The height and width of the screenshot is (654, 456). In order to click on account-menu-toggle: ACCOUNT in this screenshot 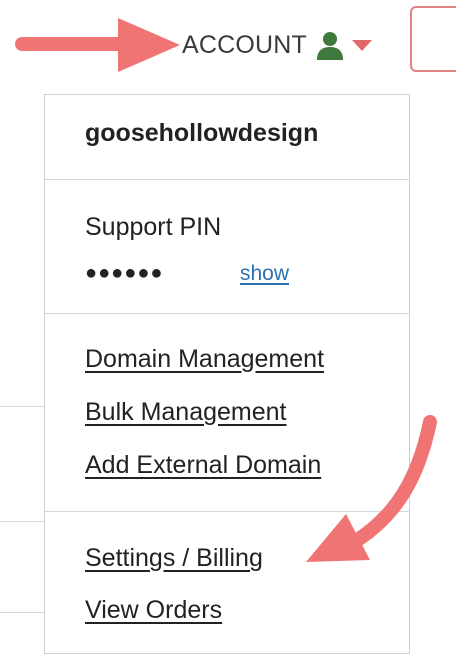, I will do `click(277, 45)`.